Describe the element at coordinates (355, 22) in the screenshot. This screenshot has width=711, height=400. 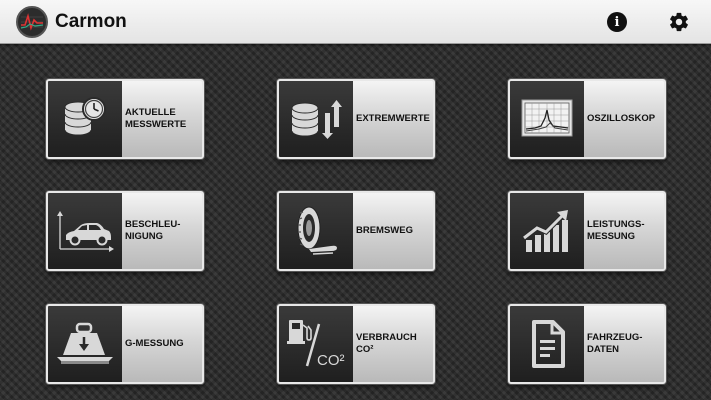
I see `app-bar: Carmon i` at that location.